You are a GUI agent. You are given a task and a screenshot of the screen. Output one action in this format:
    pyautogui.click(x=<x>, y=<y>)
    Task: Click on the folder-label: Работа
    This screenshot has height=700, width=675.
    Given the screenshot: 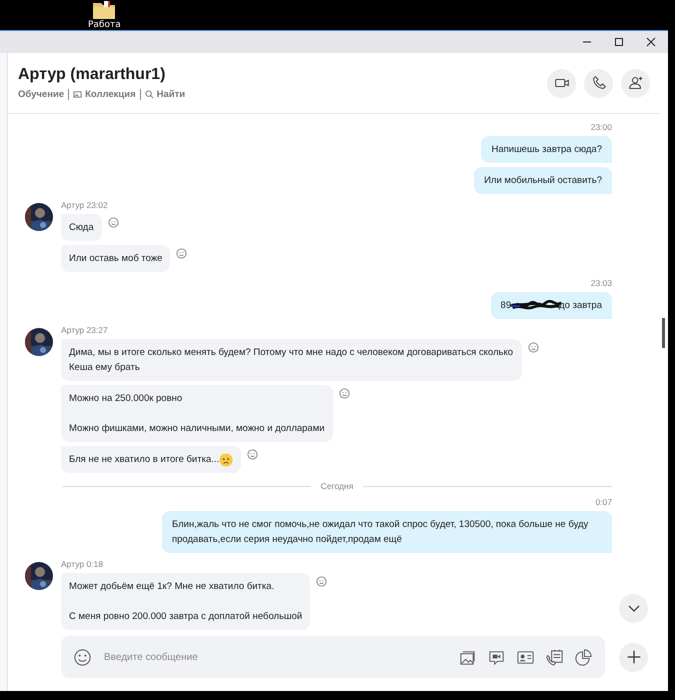 What is the action you would take?
    pyautogui.click(x=104, y=25)
    